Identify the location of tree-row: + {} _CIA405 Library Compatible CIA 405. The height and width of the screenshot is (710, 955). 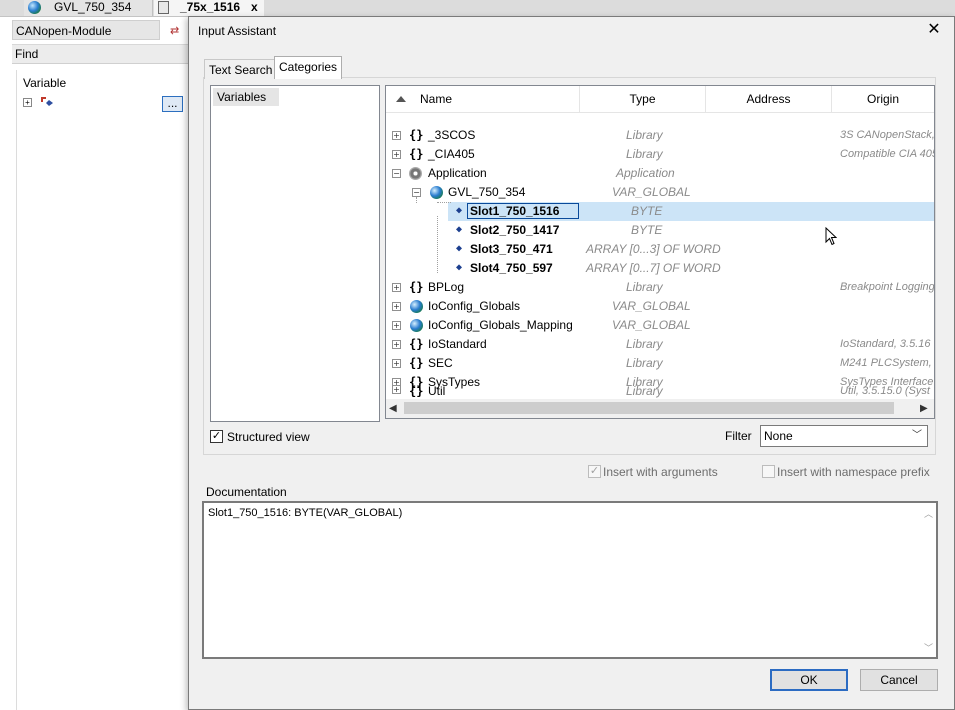
(660, 154).